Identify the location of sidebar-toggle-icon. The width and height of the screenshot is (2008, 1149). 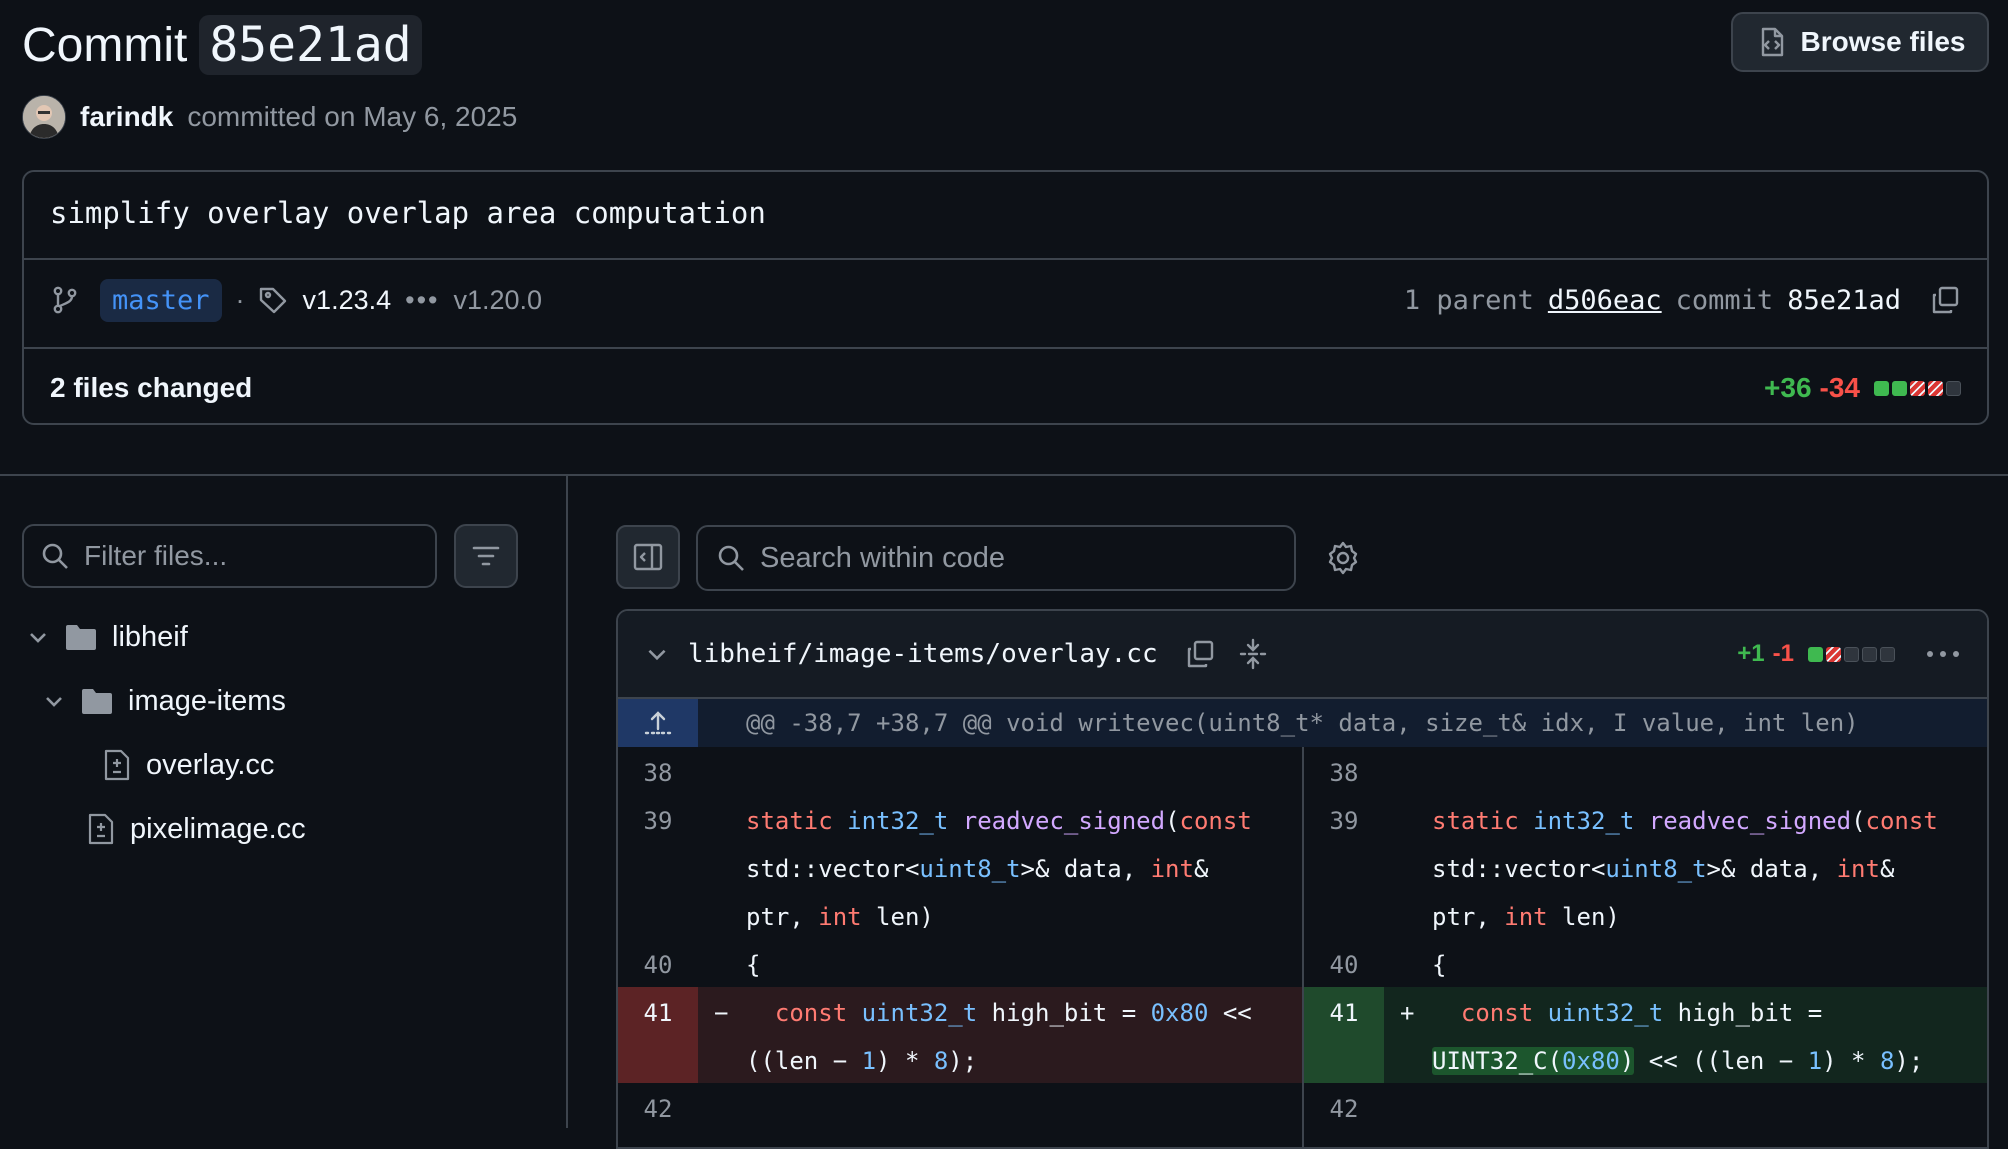
(648, 557).